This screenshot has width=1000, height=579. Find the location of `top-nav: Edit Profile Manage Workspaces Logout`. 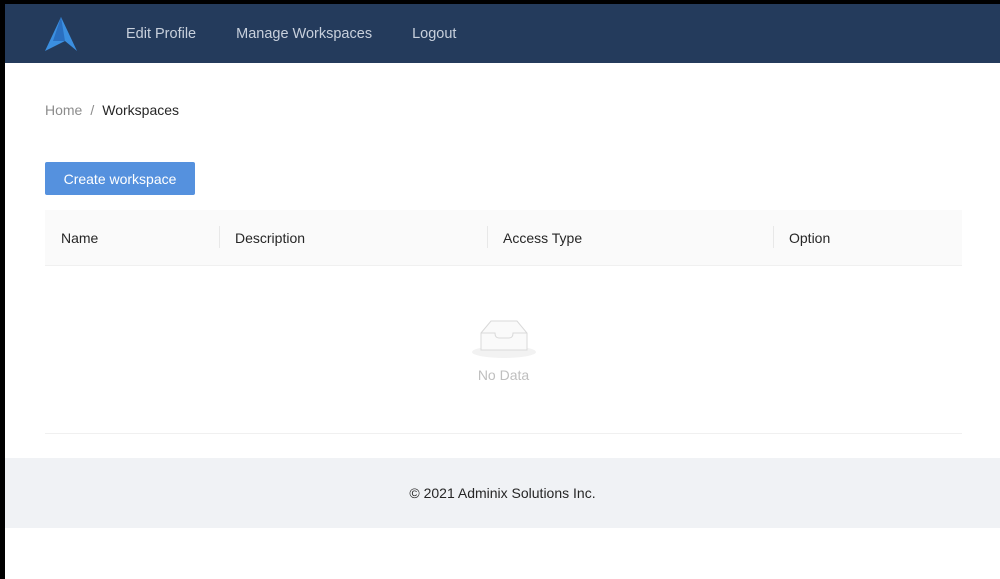

top-nav: Edit Profile Manage Workspaces Logout is located at coordinates (502, 33).